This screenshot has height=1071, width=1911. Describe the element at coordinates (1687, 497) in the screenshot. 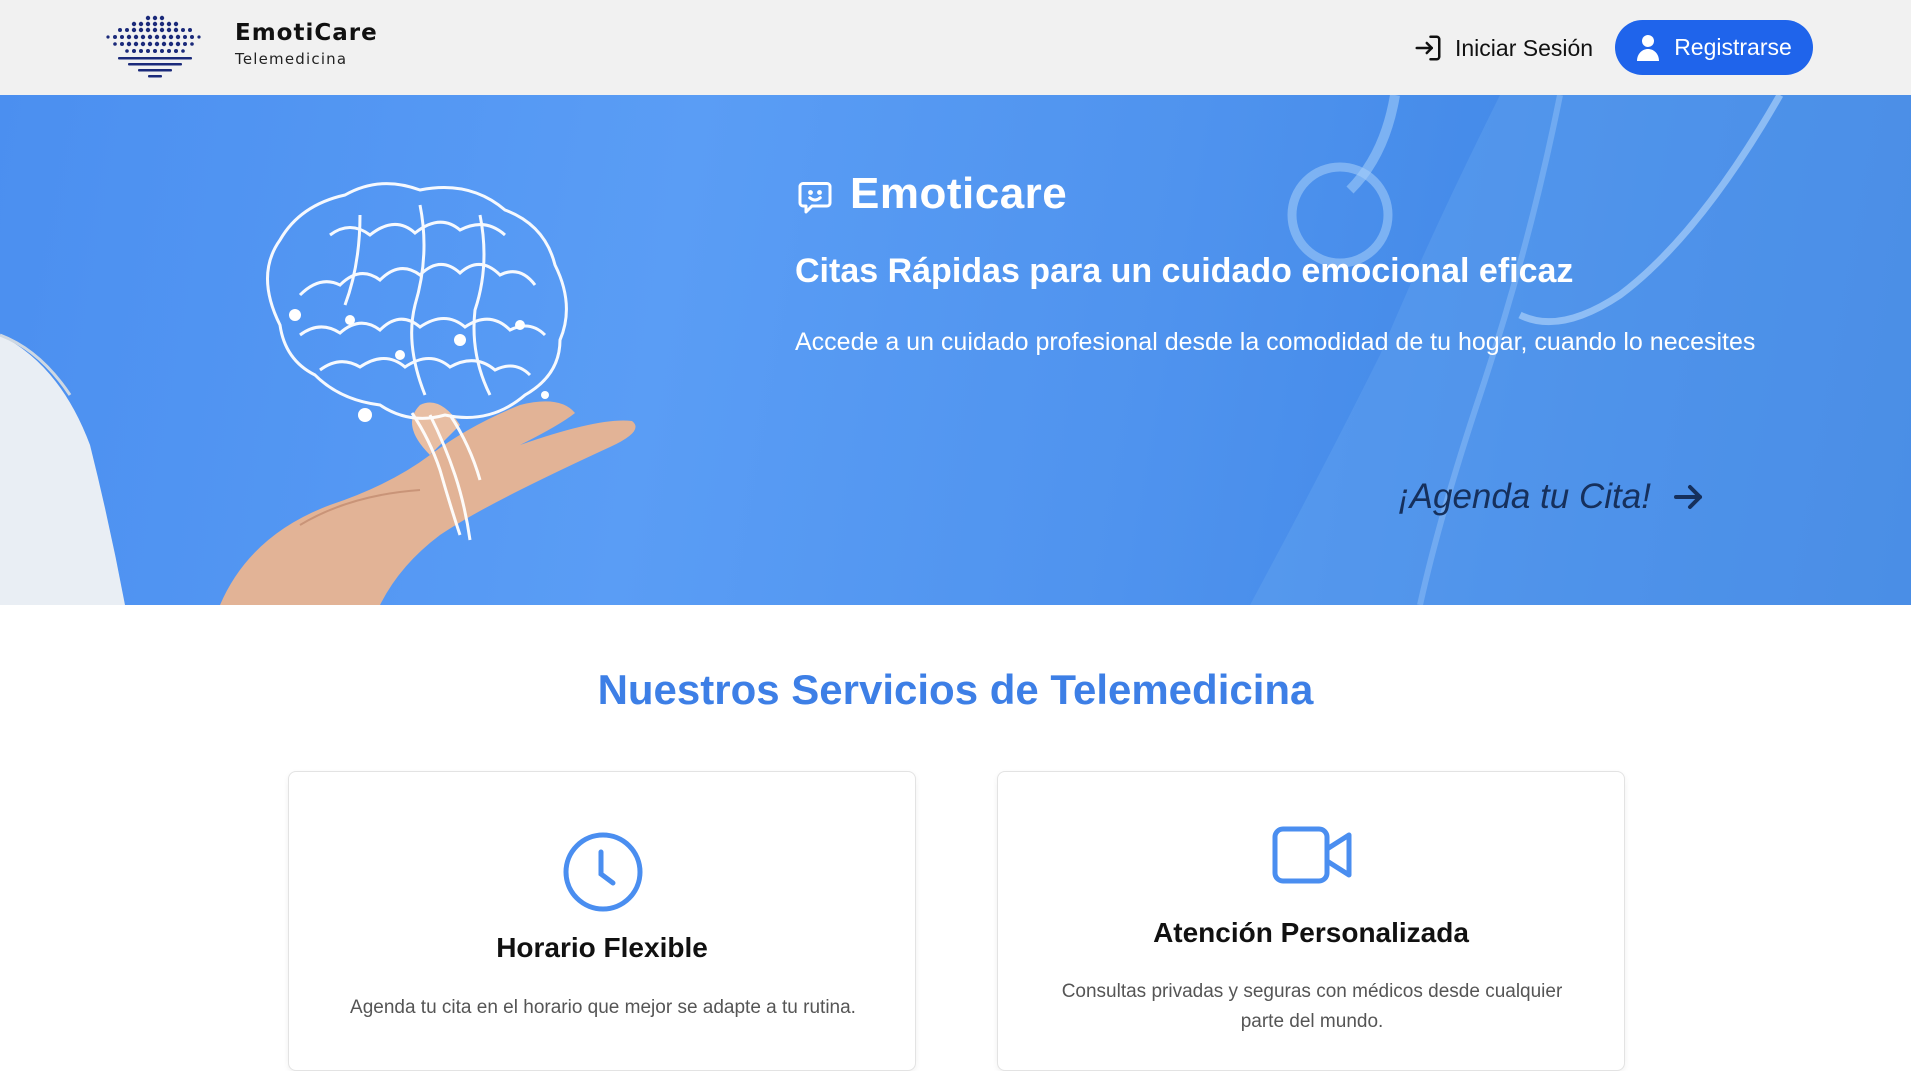

I see `arrow-right-icon` at that location.